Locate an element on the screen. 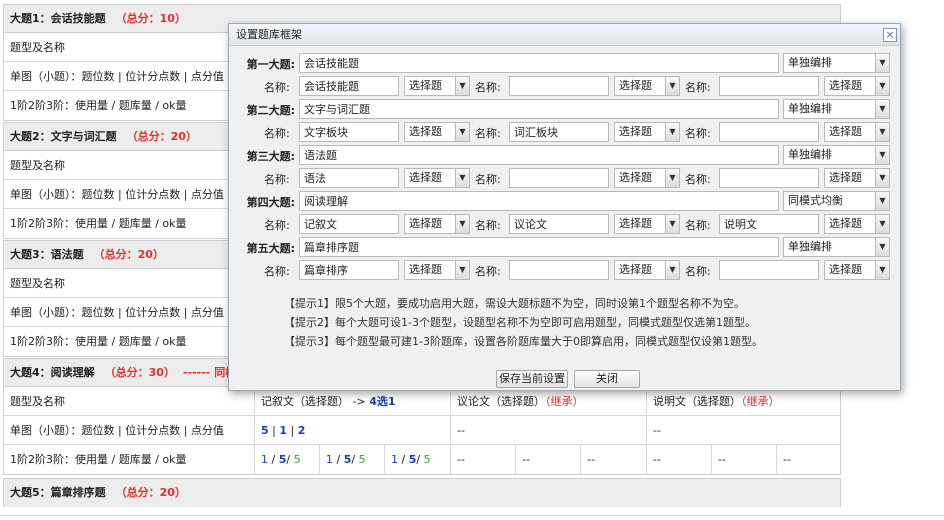 This screenshot has height=520, width=944. type2-inherit: （继承） is located at coordinates (564, 401).